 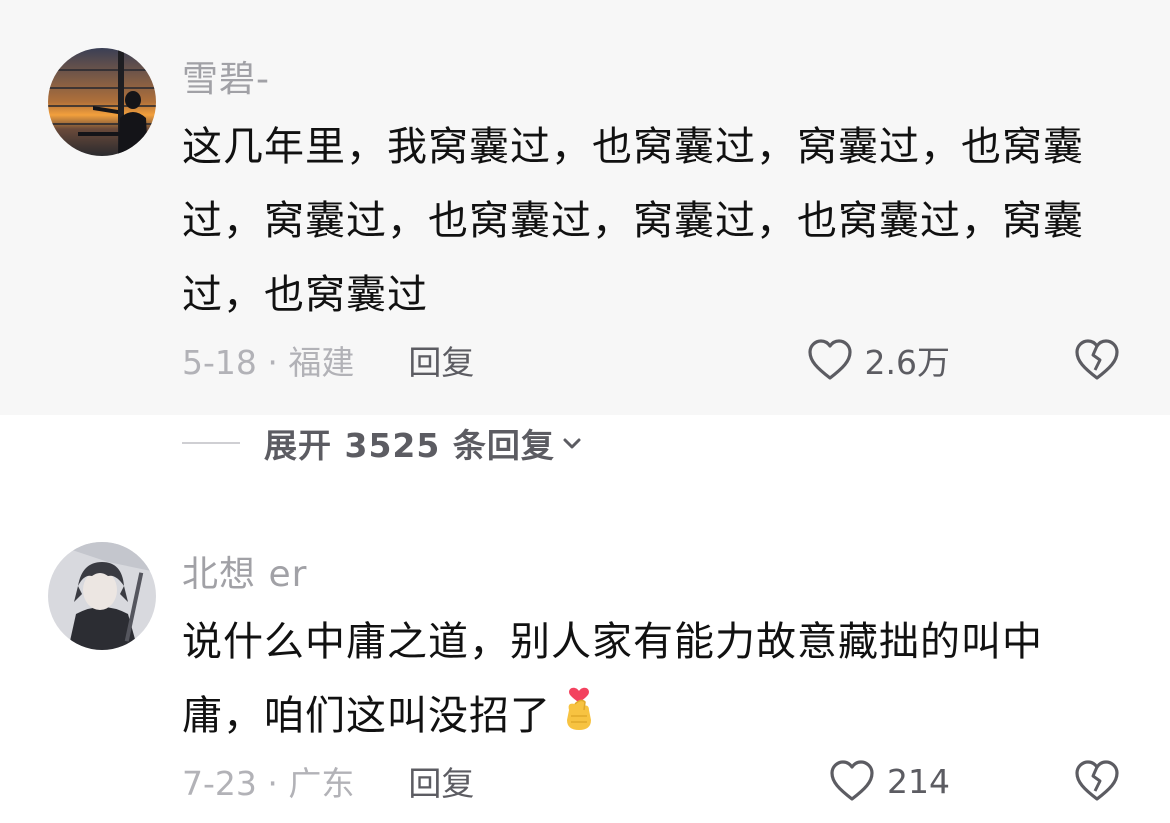 I want to click on date-location: 5-18 · 福建, so click(x=268, y=362).